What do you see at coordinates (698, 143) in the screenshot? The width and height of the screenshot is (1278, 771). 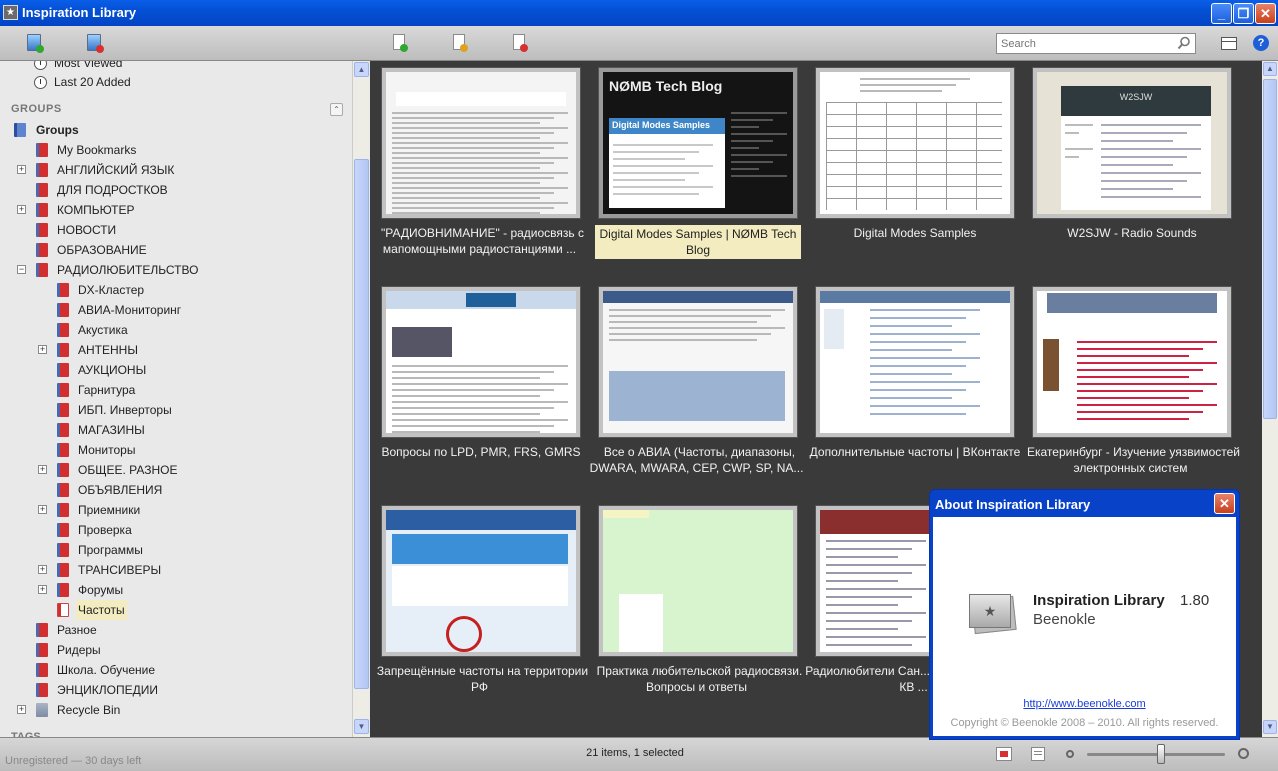 I see `bookmark-thumbnail: NØMB Tech Blog Digital Modes Samples` at bounding box center [698, 143].